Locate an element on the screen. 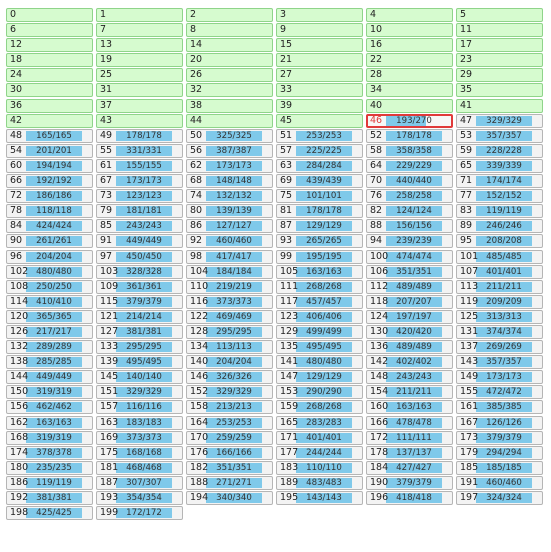  progress-text: 374/374 is located at coordinates (504, 331).